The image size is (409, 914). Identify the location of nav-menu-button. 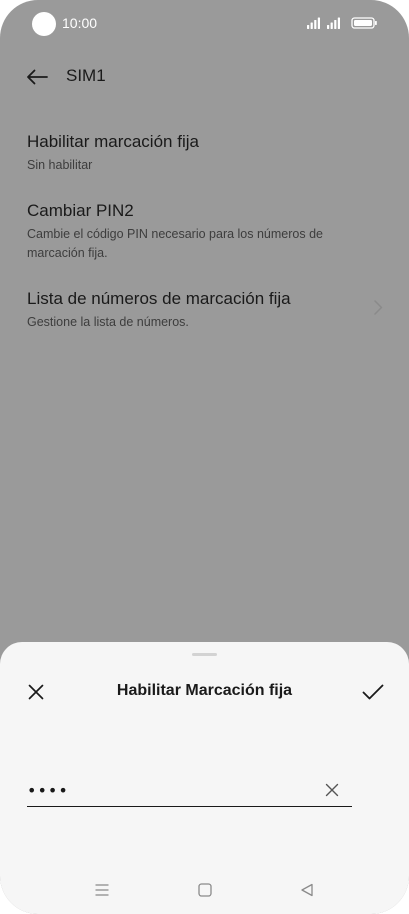
(102, 890).